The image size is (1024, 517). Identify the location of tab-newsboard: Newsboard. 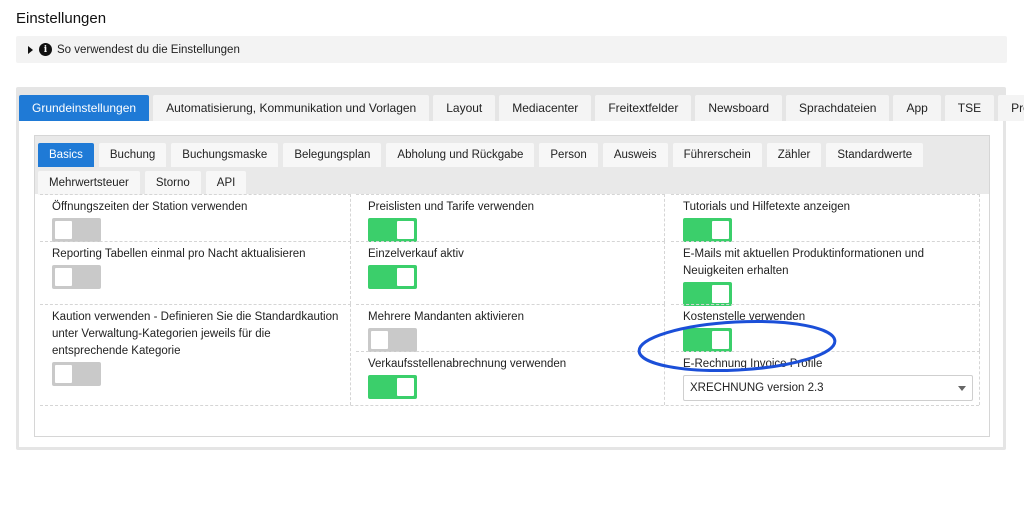
(739, 108).